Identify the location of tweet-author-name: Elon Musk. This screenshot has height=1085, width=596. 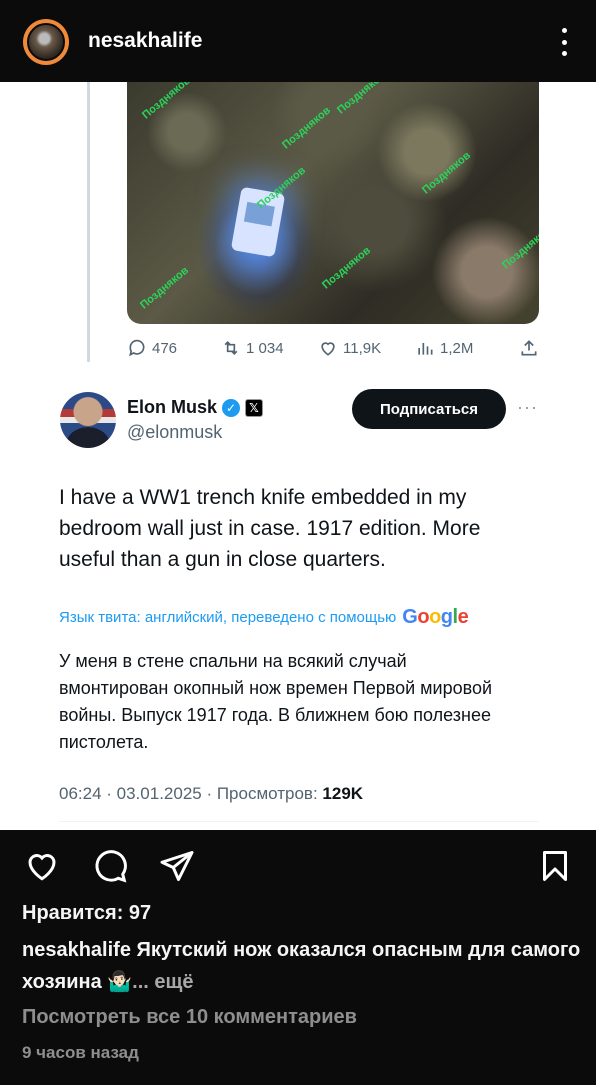
(172, 407).